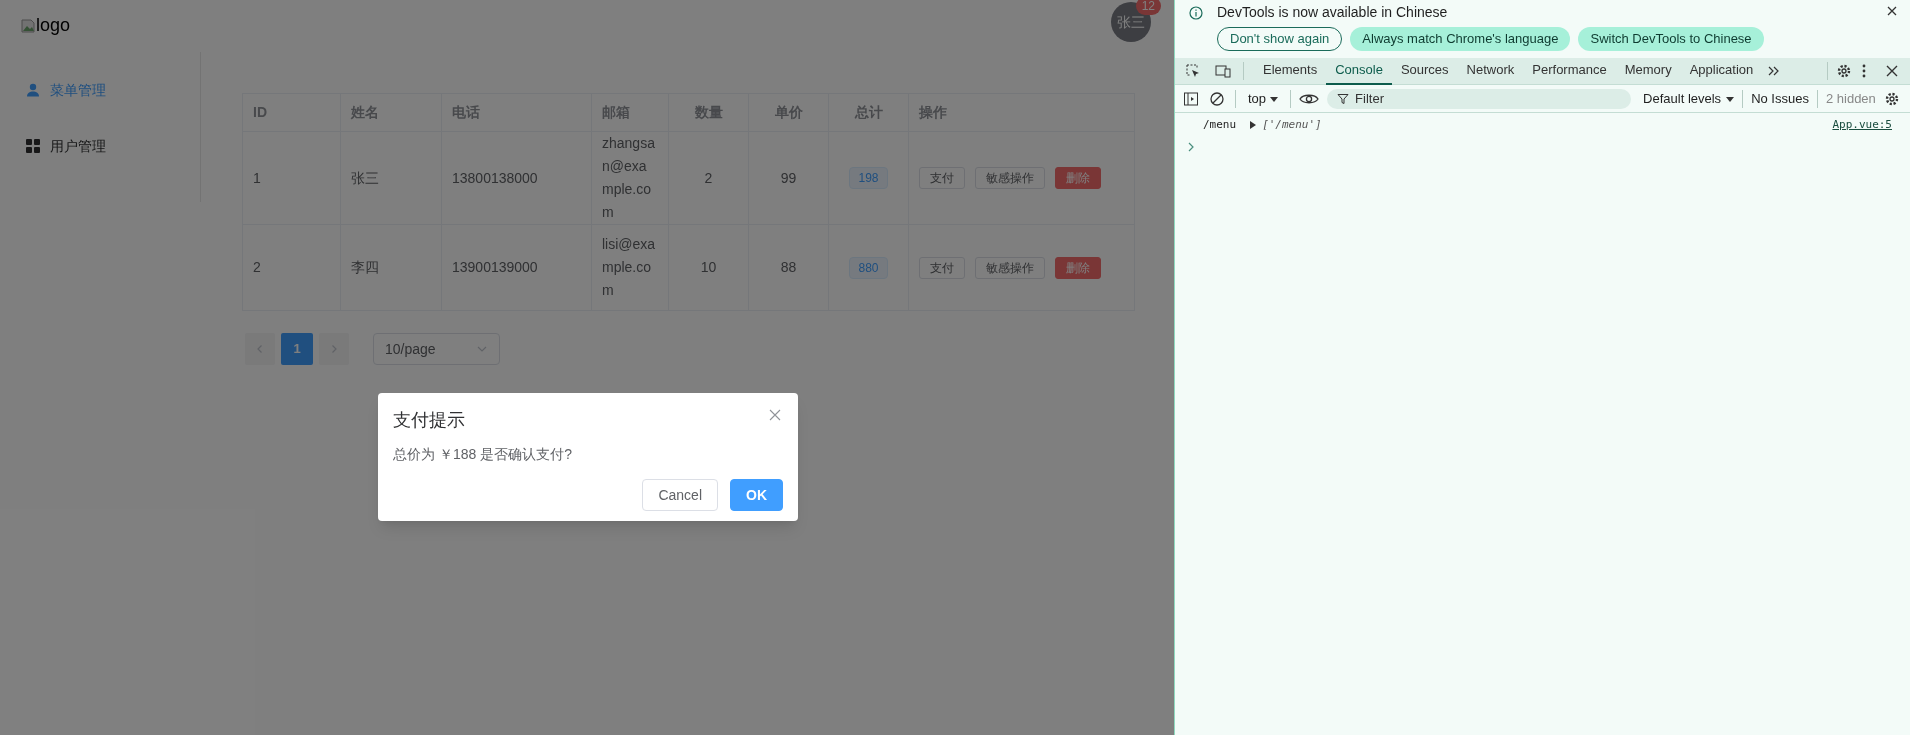 This screenshot has width=1910, height=735. I want to click on context-dropdown: top, so click(1263, 98).